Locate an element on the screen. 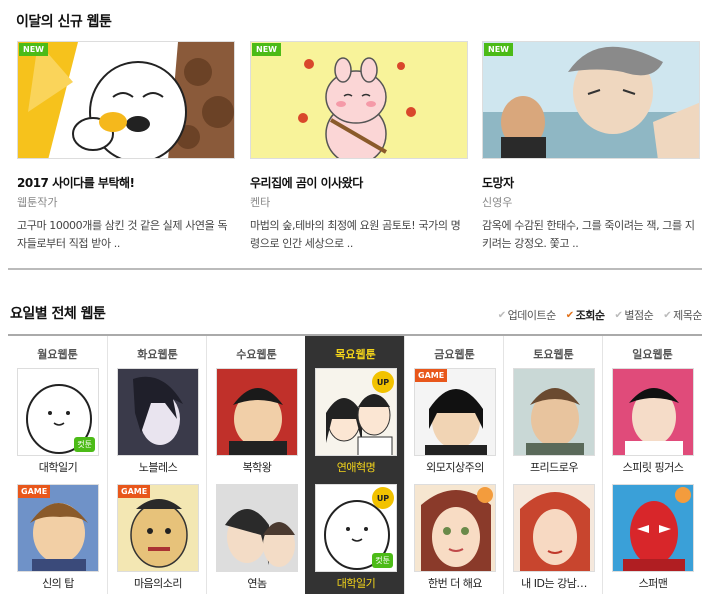  webtoon-item: 연놈 is located at coordinates (257, 537).